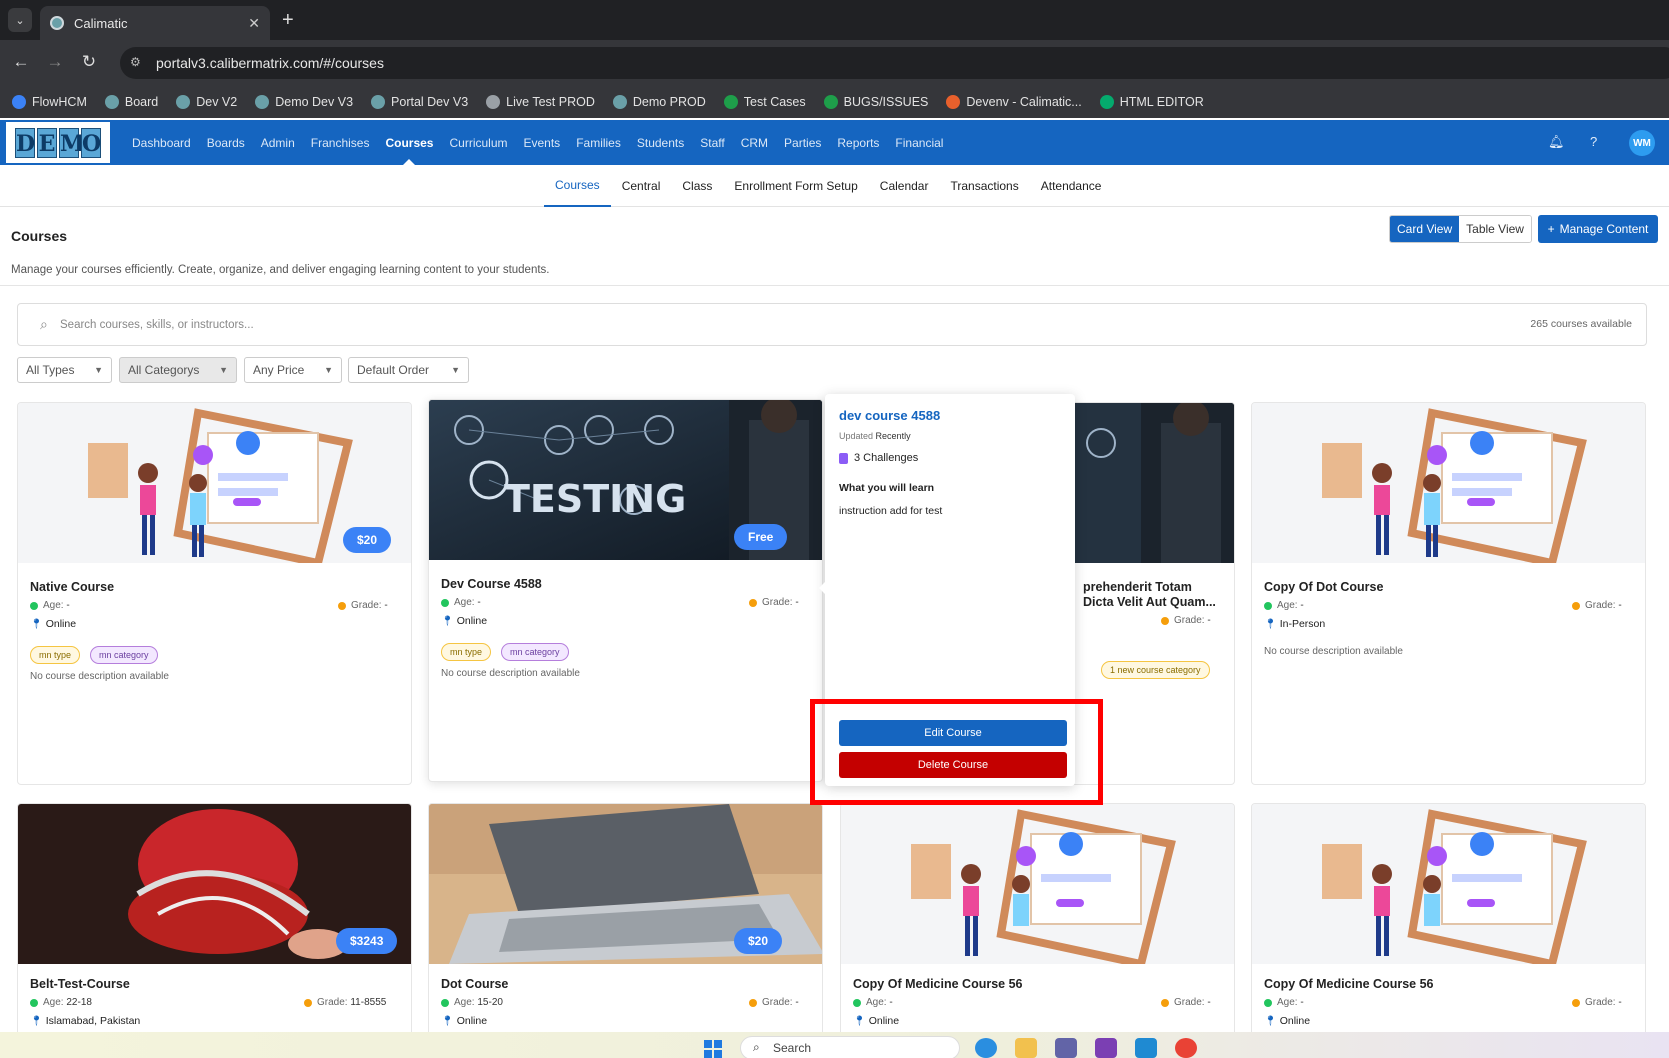  I want to click on avatar: WM, so click(1642, 143).